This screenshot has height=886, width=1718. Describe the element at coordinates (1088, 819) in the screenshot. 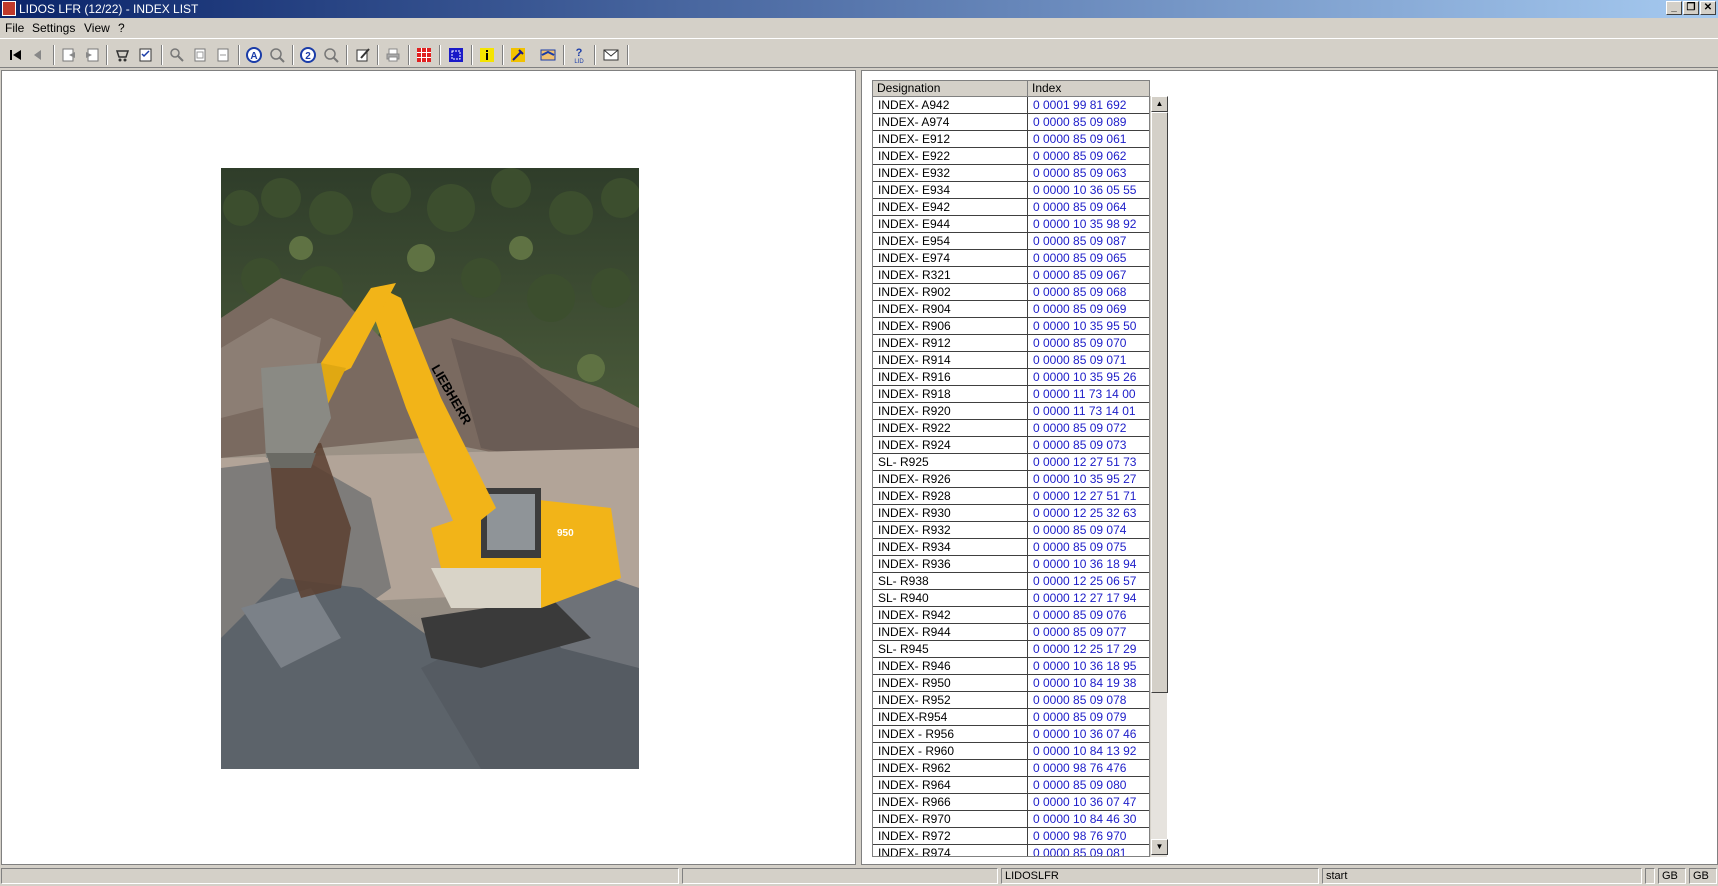

I see `index-link: 0 0000 10 84 46 30` at that location.